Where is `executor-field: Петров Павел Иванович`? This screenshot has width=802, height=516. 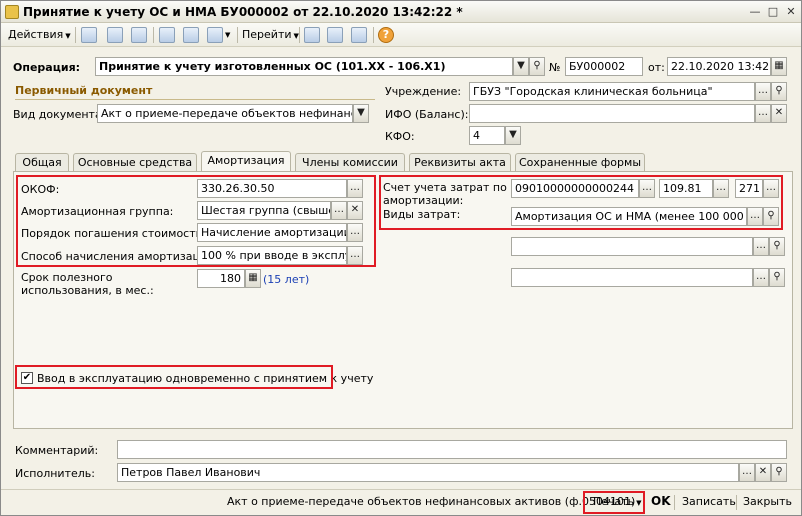
executor-field: Петров Павел Иванович is located at coordinates (428, 472).